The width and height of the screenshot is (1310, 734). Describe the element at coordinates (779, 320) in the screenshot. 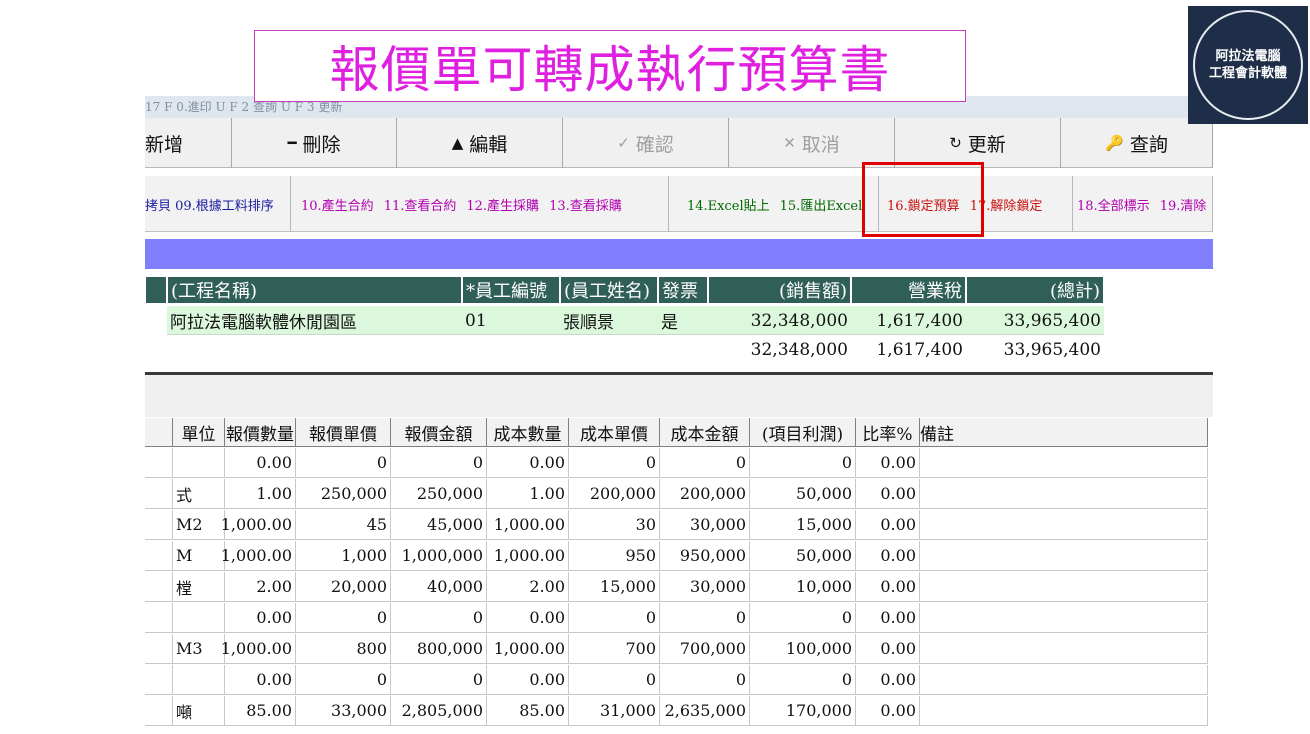

I see `project-cell: 32,348,000` at that location.